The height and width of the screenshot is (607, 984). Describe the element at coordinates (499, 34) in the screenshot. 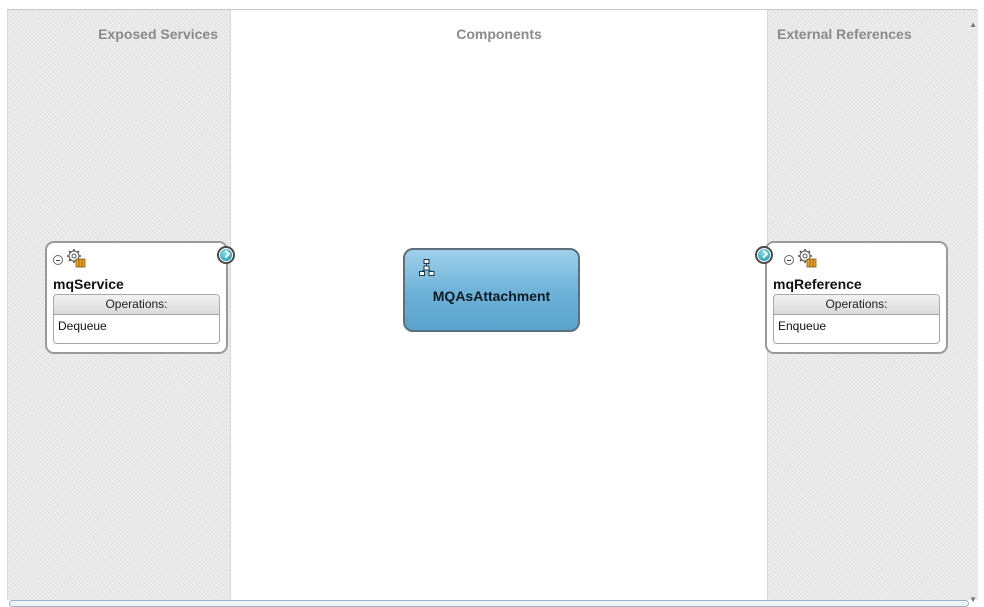

I see `components-title: Components` at that location.